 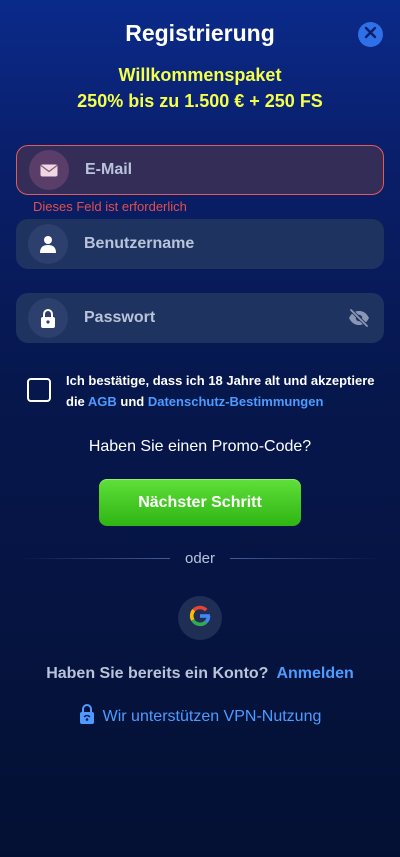 What do you see at coordinates (212, 716) in the screenshot?
I see `vpn-text: Wir unterstützen VPN-Nutzung` at bounding box center [212, 716].